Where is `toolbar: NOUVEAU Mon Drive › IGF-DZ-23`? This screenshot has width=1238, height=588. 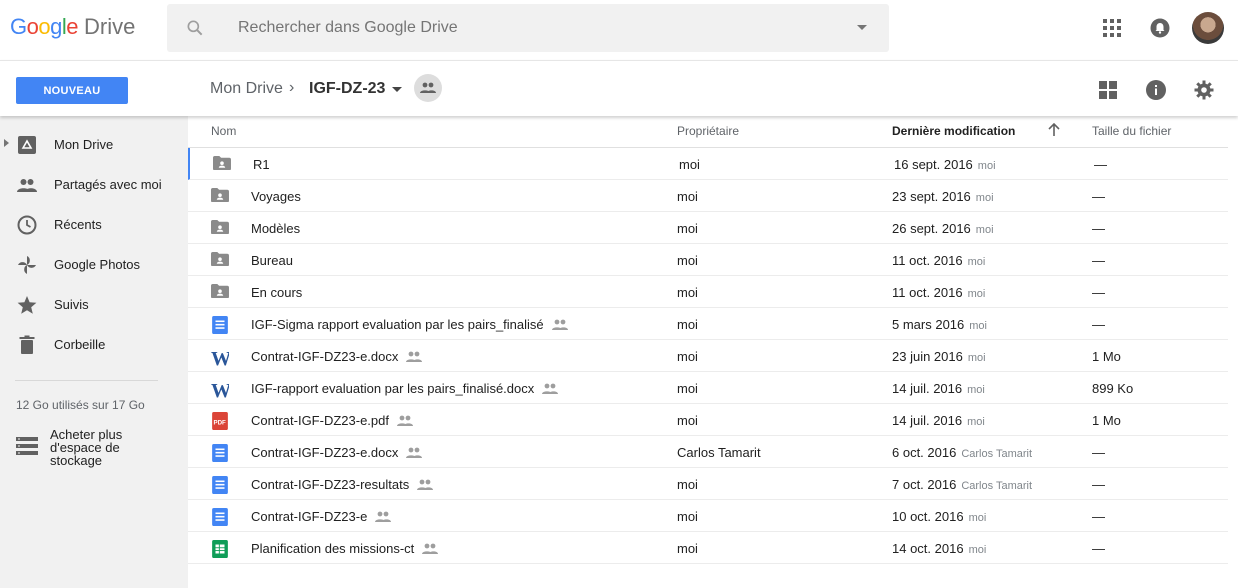
toolbar: NOUVEAU Mon Drive › IGF-DZ-23 is located at coordinates (619, 88).